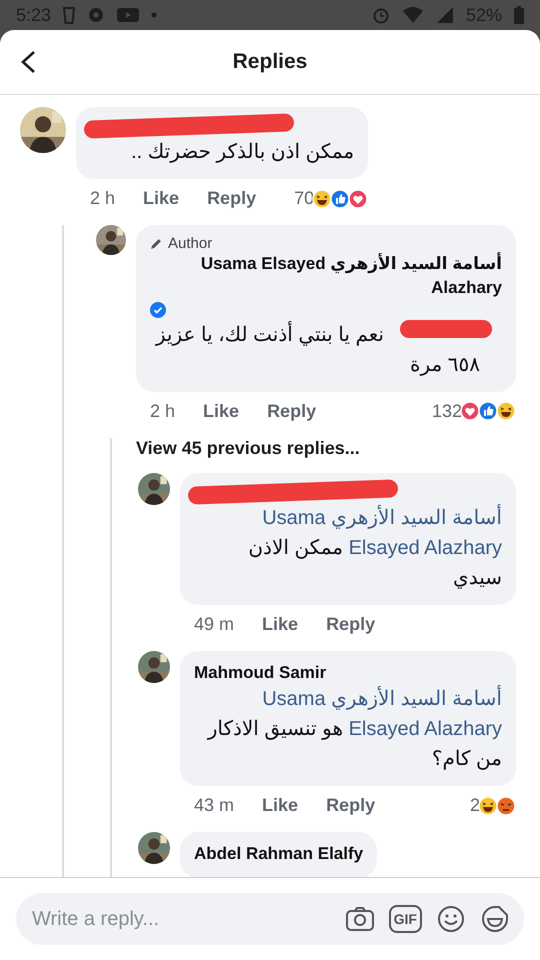 The height and width of the screenshot is (960, 540). I want to click on page-title: Replies, so click(270, 62).